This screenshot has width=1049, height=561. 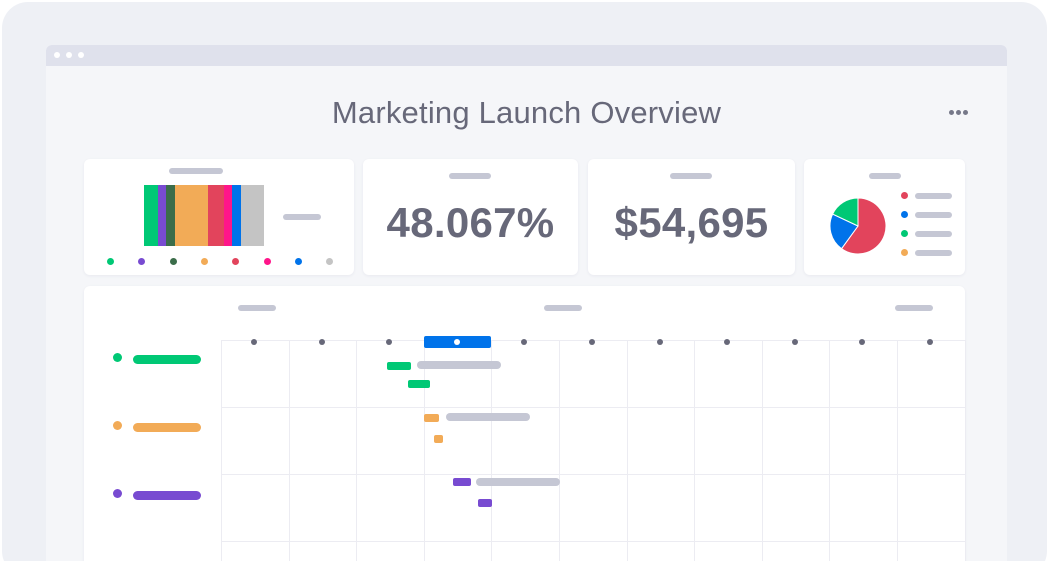 I want to click on pie-widget, so click(x=884, y=217).